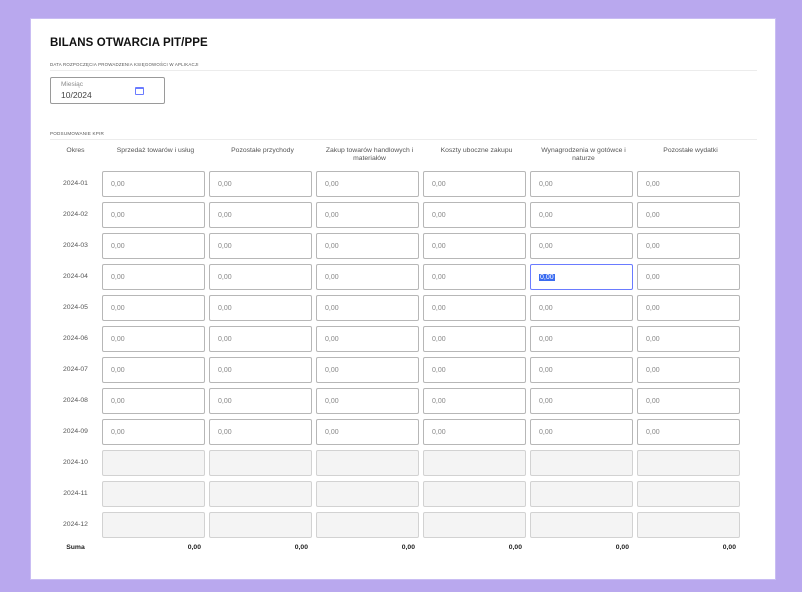 The image size is (802, 592). I want to click on kpir-summary-heading: PODSUMOWANIE KPIR, so click(77, 133).